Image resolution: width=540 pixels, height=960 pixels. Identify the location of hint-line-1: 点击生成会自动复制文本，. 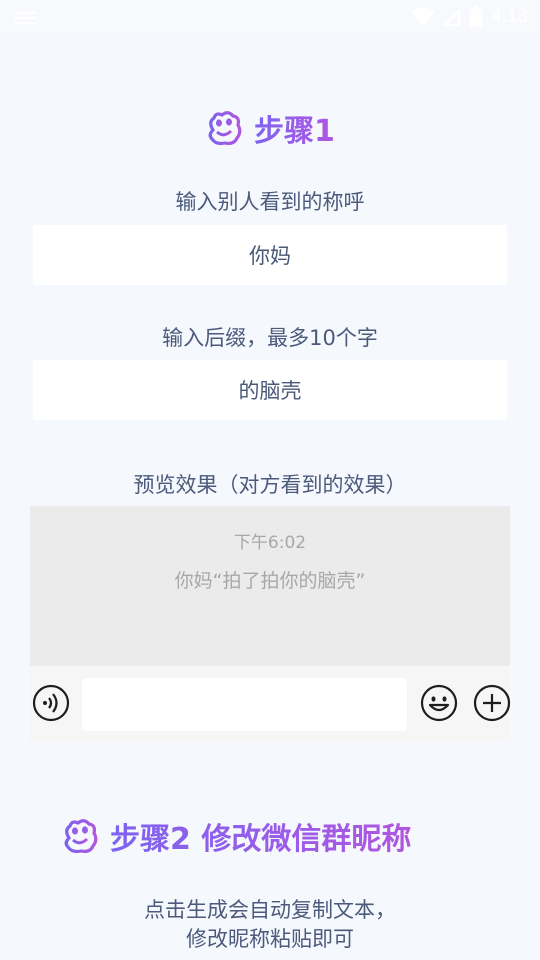
(270, 910).